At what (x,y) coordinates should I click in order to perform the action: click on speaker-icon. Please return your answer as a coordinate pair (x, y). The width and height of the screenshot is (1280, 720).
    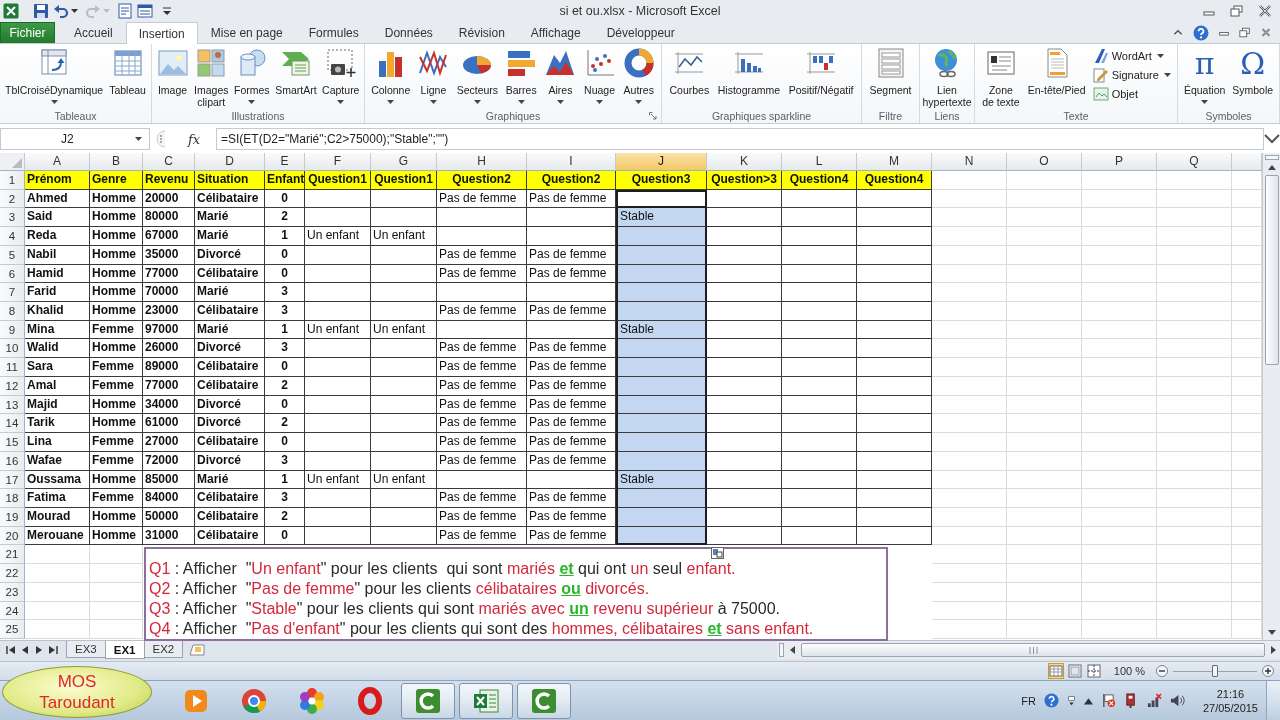
    Looking at the image, I should click on (1177, 700).